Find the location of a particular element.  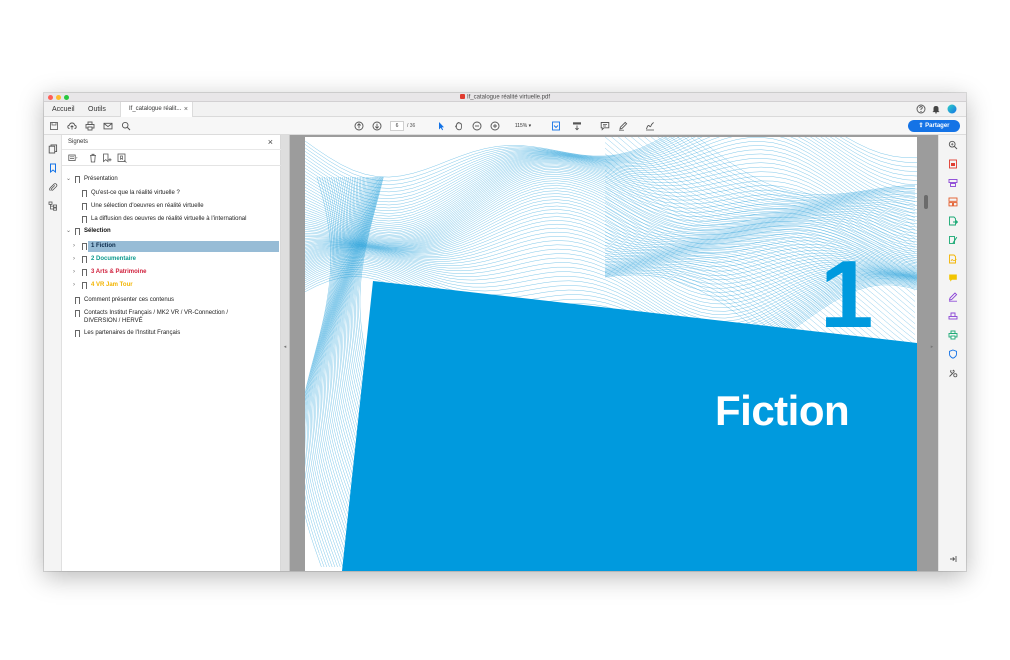

page-number-input: 6 is located at coordinates (397, 126).